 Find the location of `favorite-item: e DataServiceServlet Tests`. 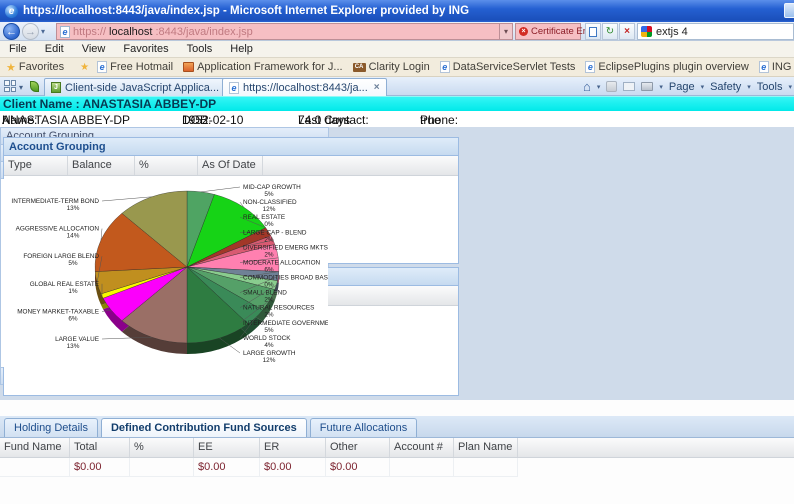

favorite-item: e DataServiceServlet Tests is located at coordinates (508, 67).